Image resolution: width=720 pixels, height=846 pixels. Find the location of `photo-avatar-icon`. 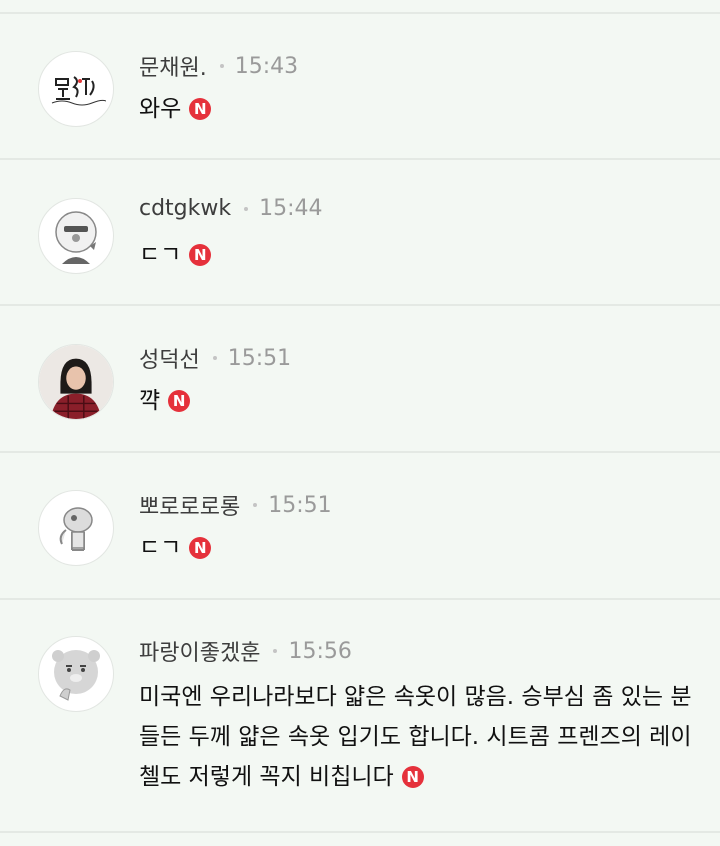

photo-avatar-icon is located at coordinates (76, 382).